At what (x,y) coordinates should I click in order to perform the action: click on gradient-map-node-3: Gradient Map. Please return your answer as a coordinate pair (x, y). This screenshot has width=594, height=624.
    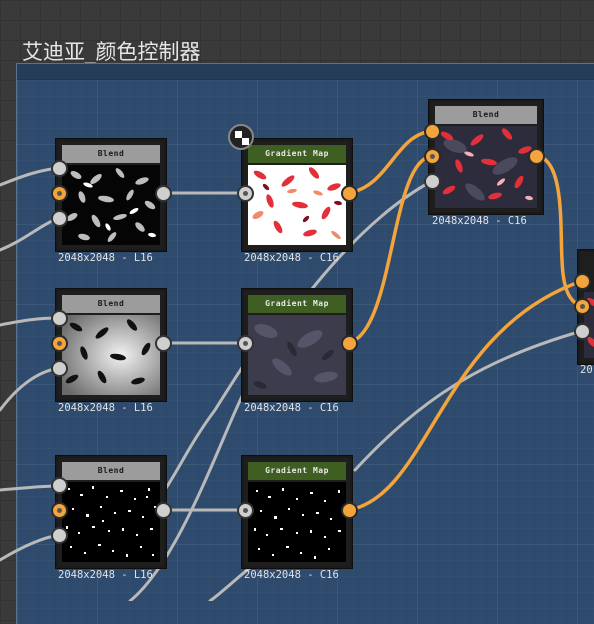
    Looking at the image, I should click on (297, 512).